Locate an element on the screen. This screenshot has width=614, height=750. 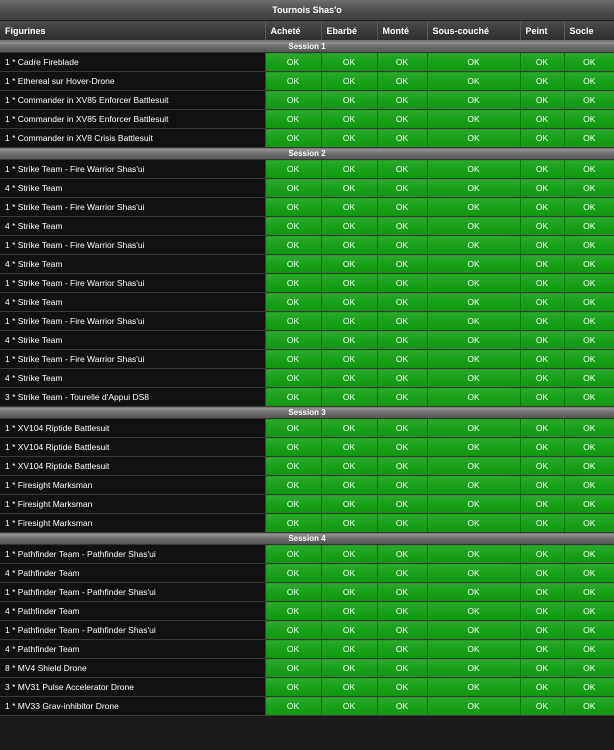
session-label: Session 4 is located at coordinates (307, 538).